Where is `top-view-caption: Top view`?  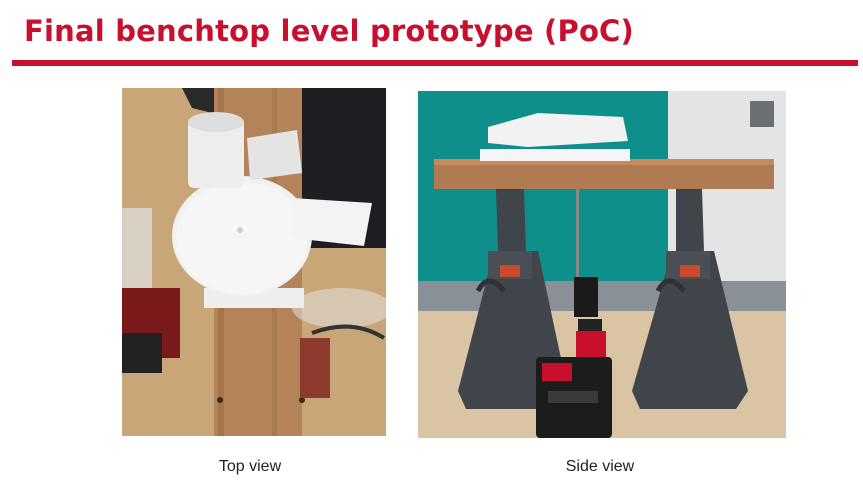
top-view-caption: Top view is located at coordinates (250, 466).